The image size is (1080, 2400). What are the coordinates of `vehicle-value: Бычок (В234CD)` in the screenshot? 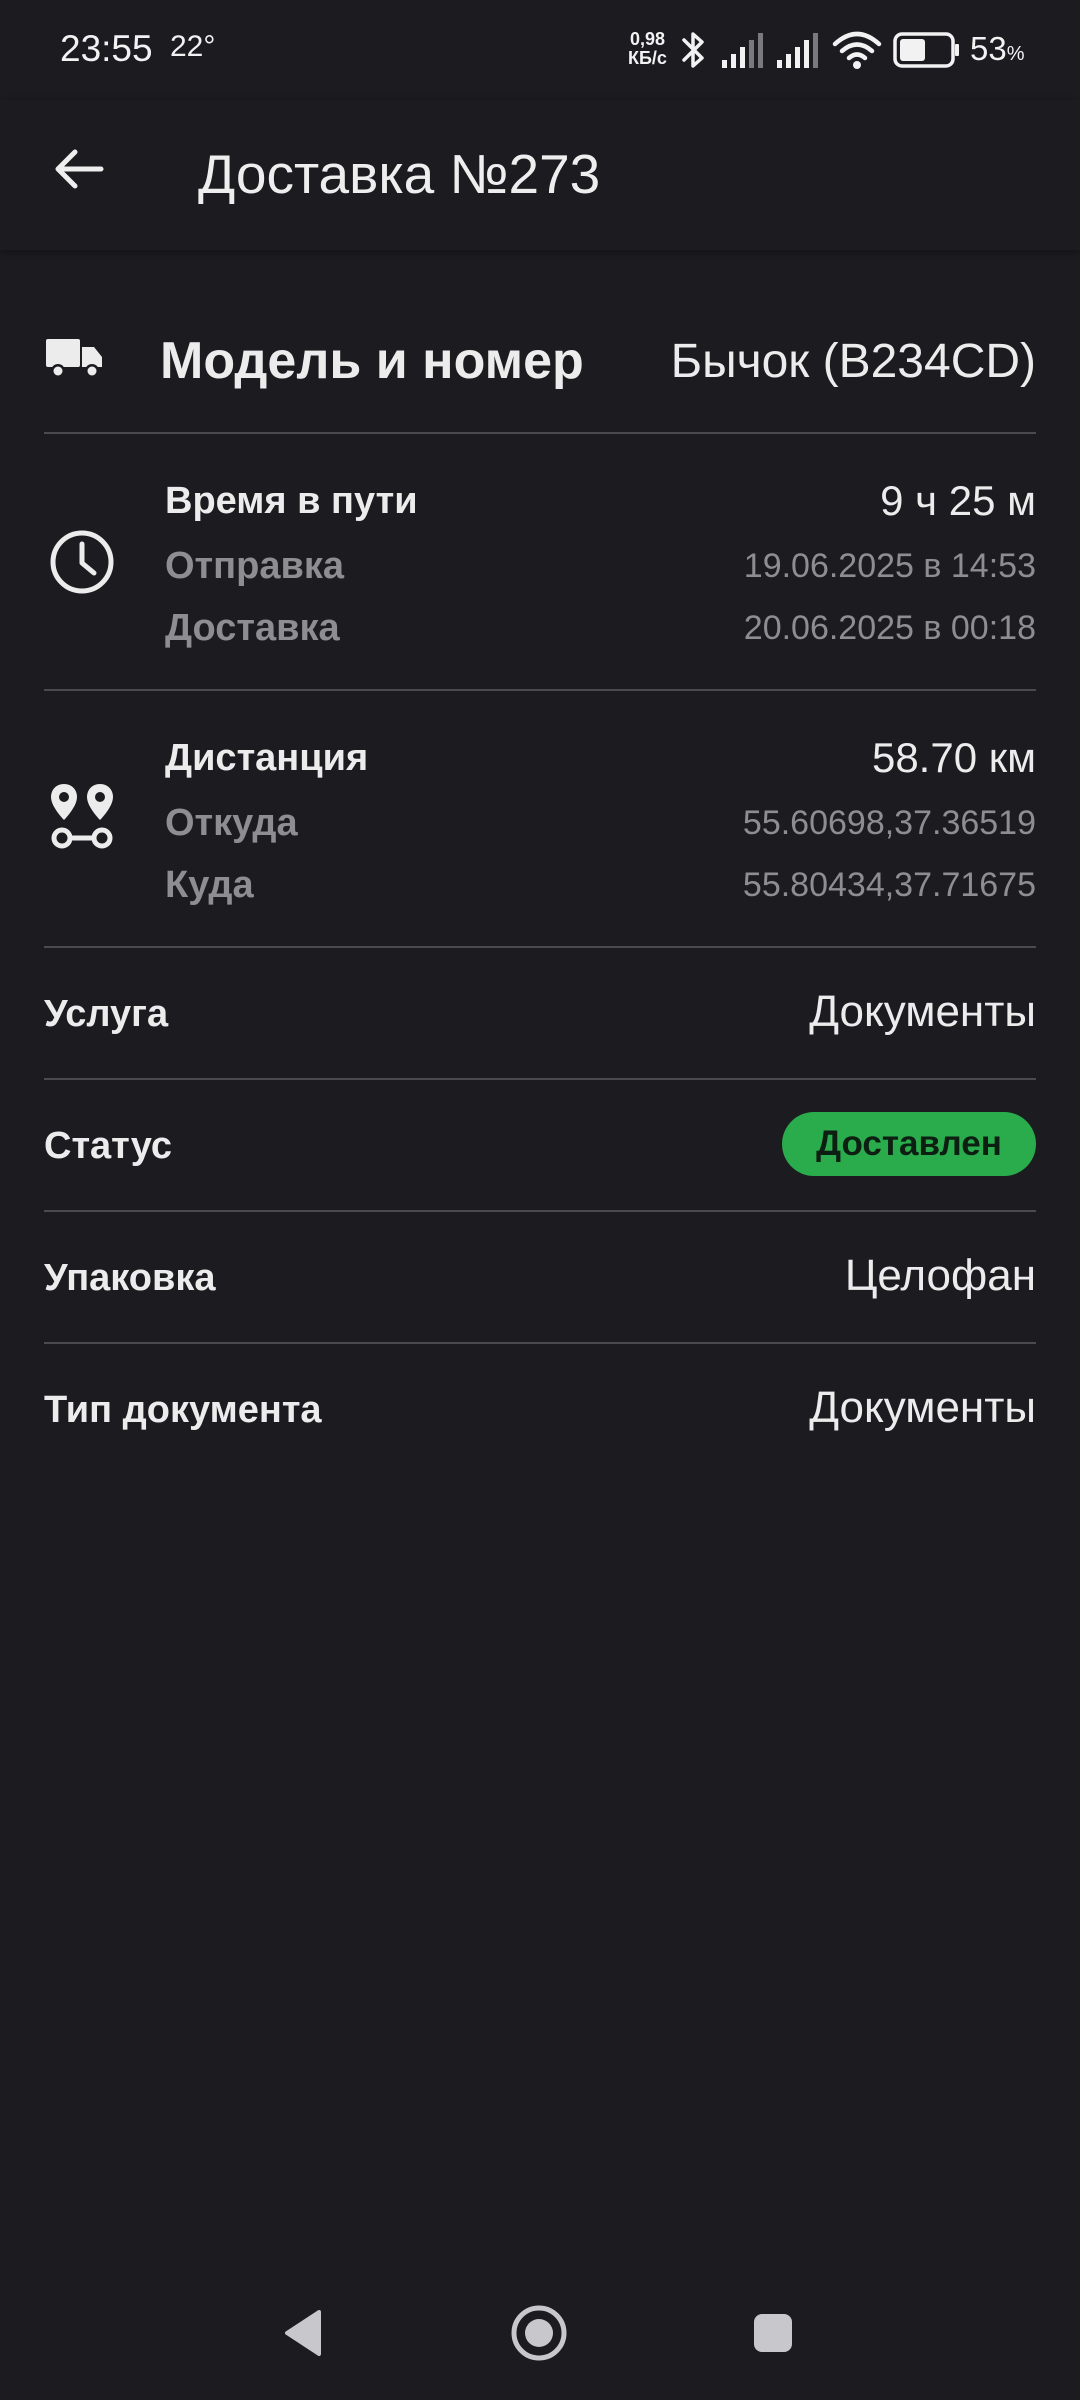 It's located at (853, 361).